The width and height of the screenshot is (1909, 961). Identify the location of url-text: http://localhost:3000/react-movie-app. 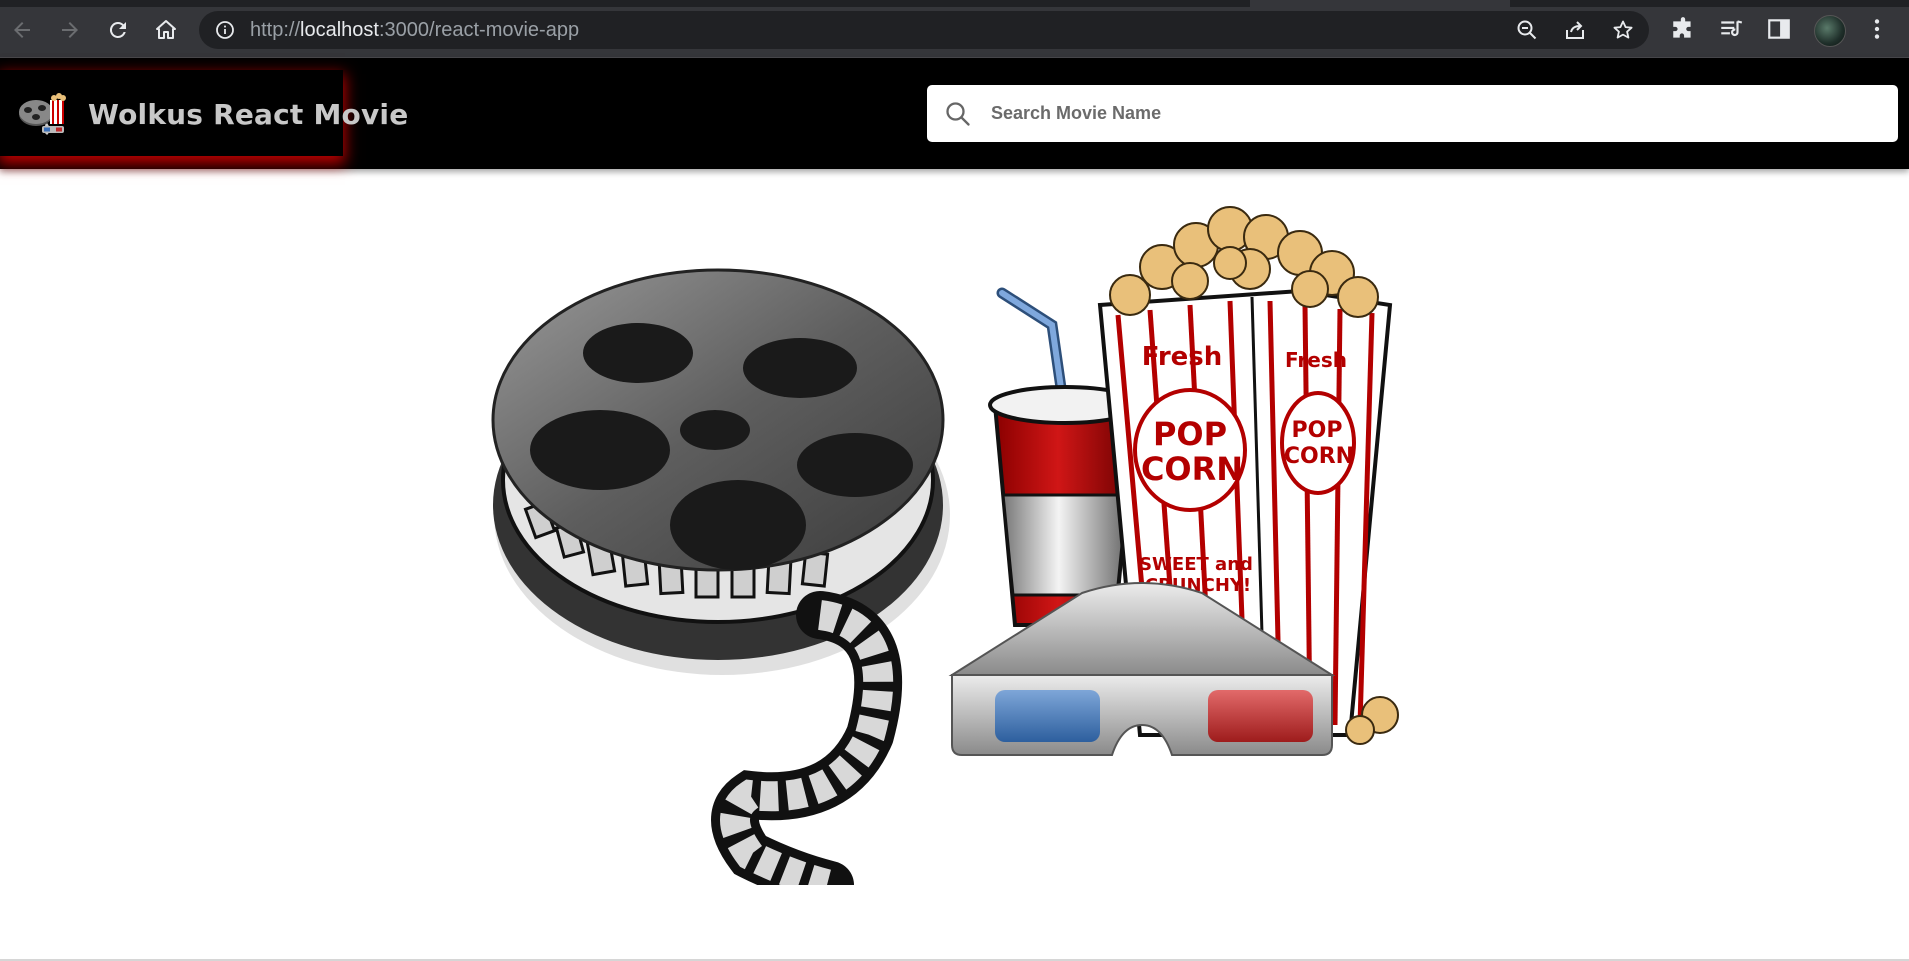
(414, 30).